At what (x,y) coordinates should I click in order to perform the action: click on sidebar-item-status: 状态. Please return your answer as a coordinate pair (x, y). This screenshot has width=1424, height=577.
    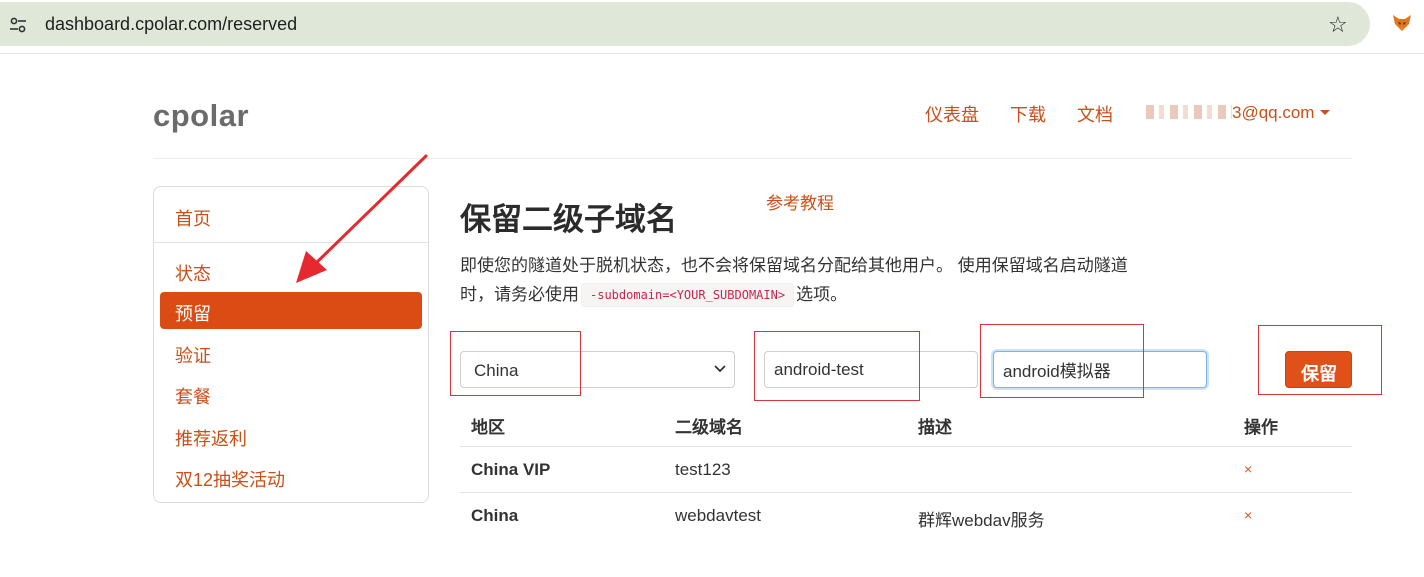
    Looking at the image, I should click on (193, 273).